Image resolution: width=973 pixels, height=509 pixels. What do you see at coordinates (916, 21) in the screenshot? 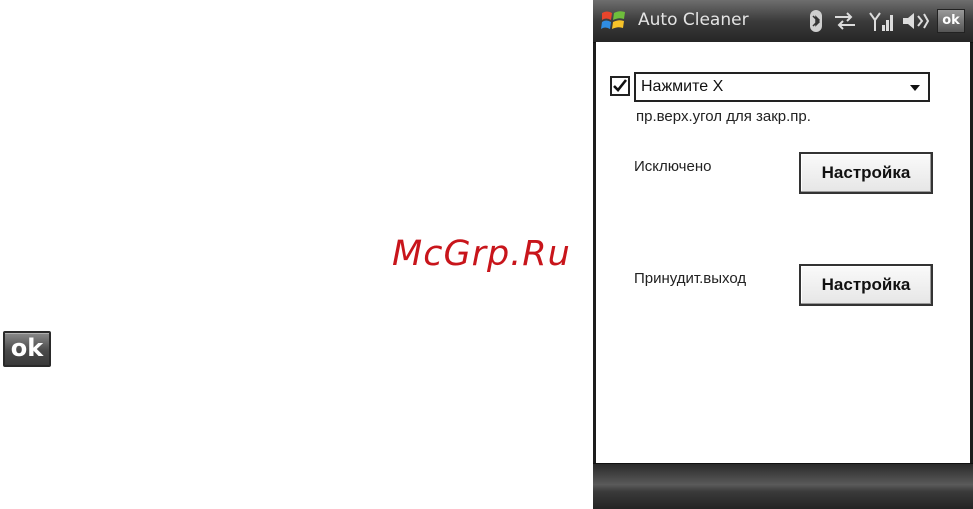
I see `volume-icon` at bounding box center [916, 21].